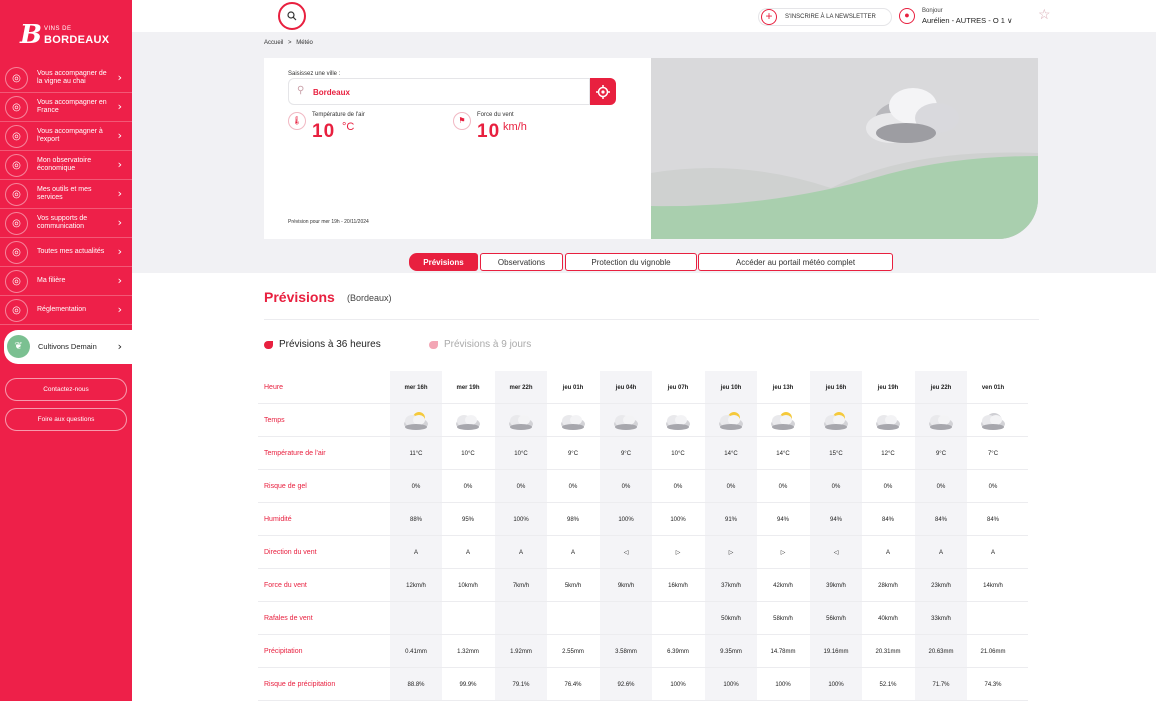 The height and width of the screenshot is (701, 1156). I want to click on sidebar-item-label: Vos supports de communication, so click(62, 222).